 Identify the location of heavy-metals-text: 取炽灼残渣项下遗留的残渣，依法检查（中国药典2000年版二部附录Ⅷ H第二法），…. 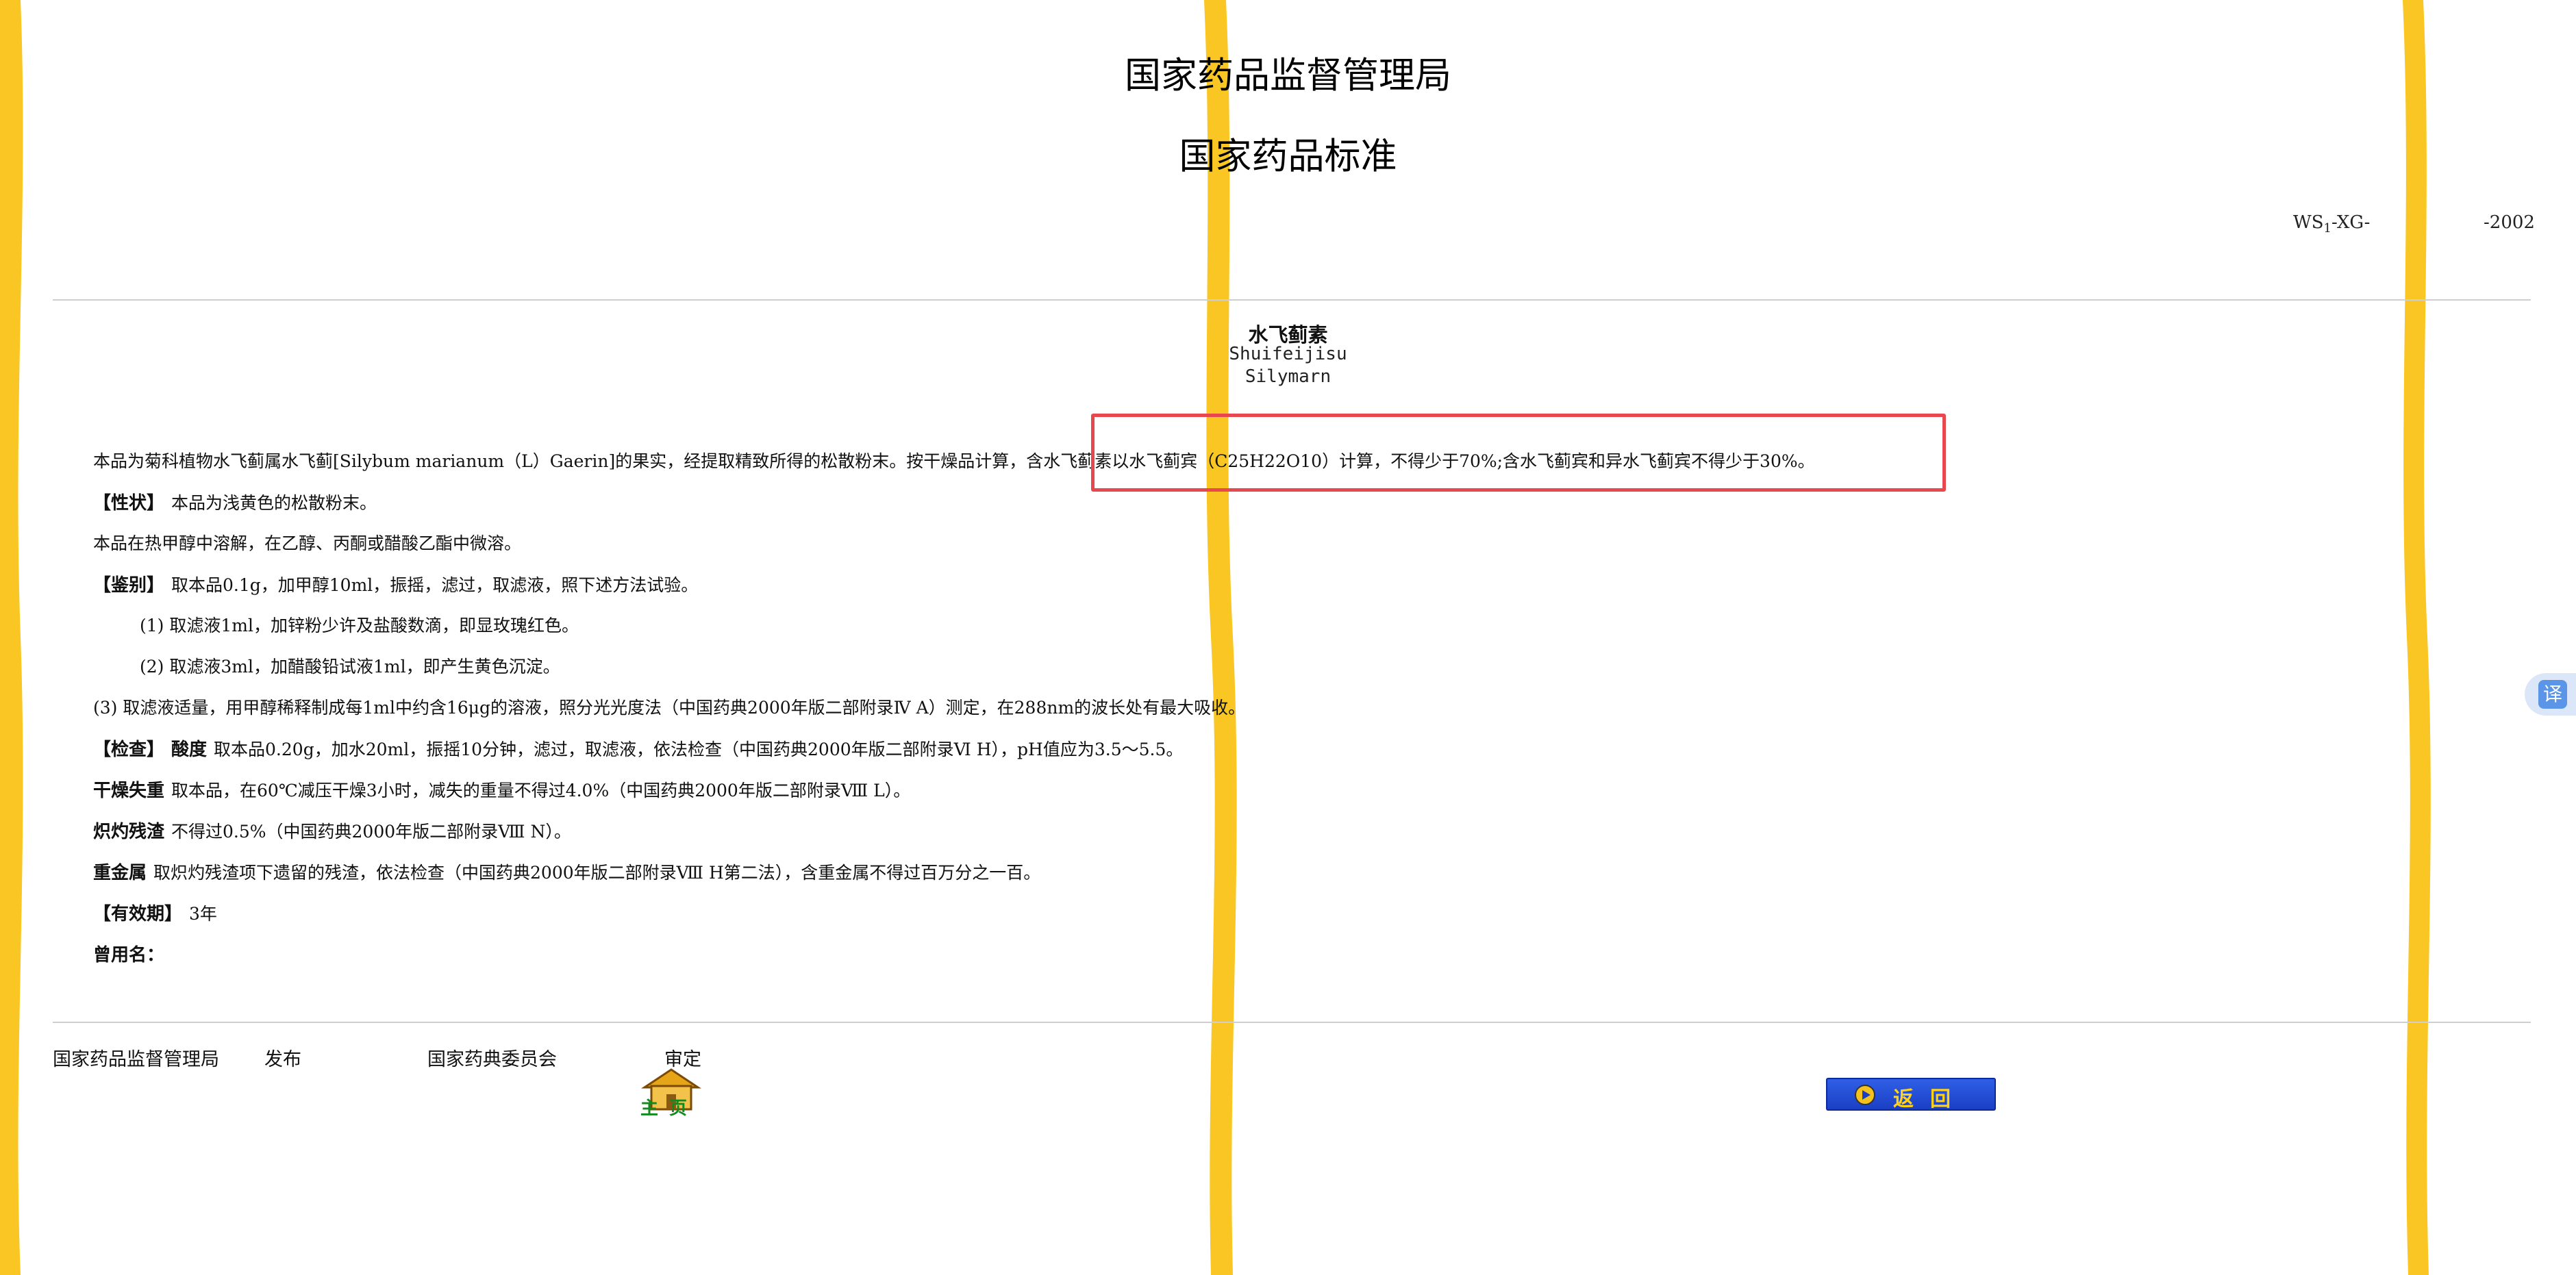
(597, 873).